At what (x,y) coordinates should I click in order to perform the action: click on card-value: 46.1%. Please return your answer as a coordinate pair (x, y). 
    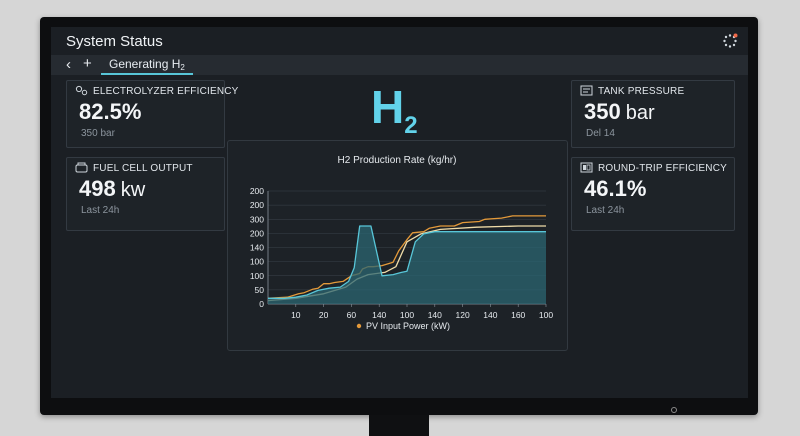
    Looking at the image, I should click on (615, 188).